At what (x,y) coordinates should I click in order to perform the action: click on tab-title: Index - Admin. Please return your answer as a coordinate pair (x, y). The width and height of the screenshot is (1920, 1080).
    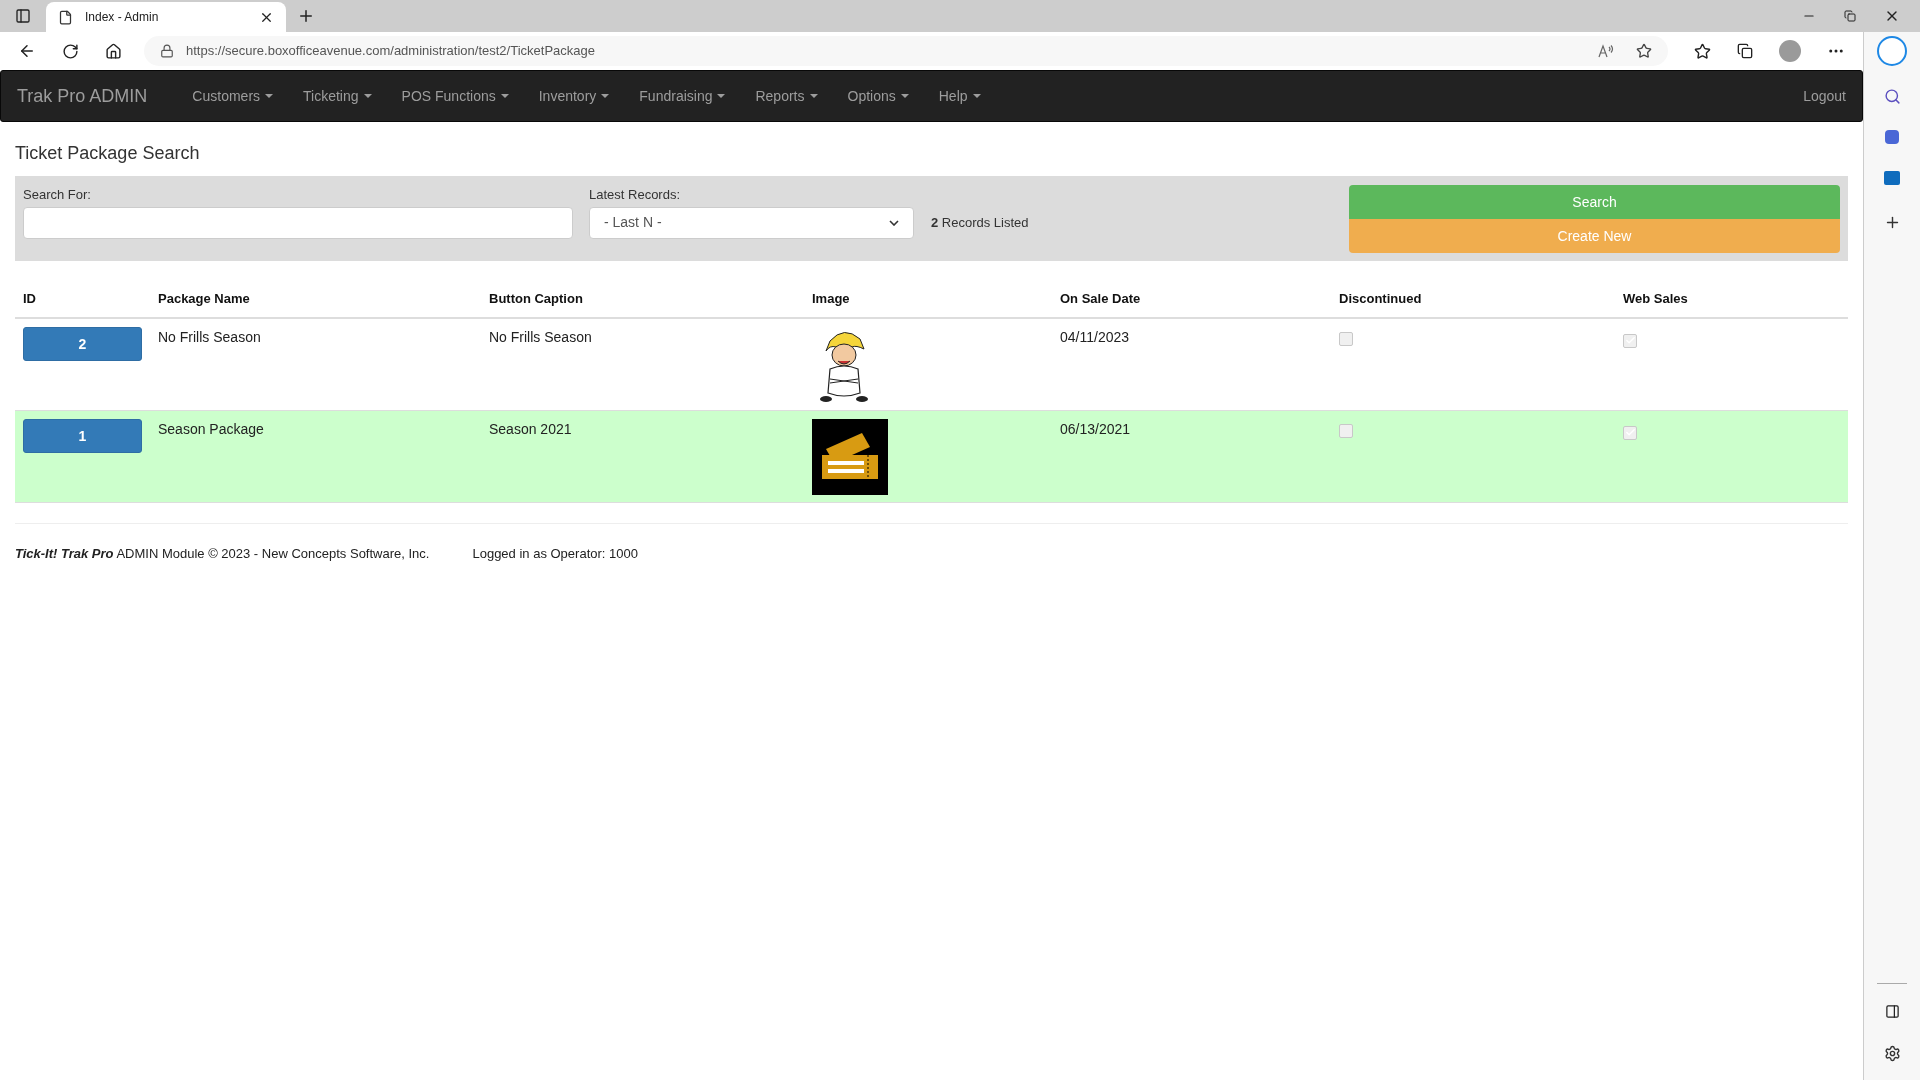
    Looking at the image, I should click on (122, 17).